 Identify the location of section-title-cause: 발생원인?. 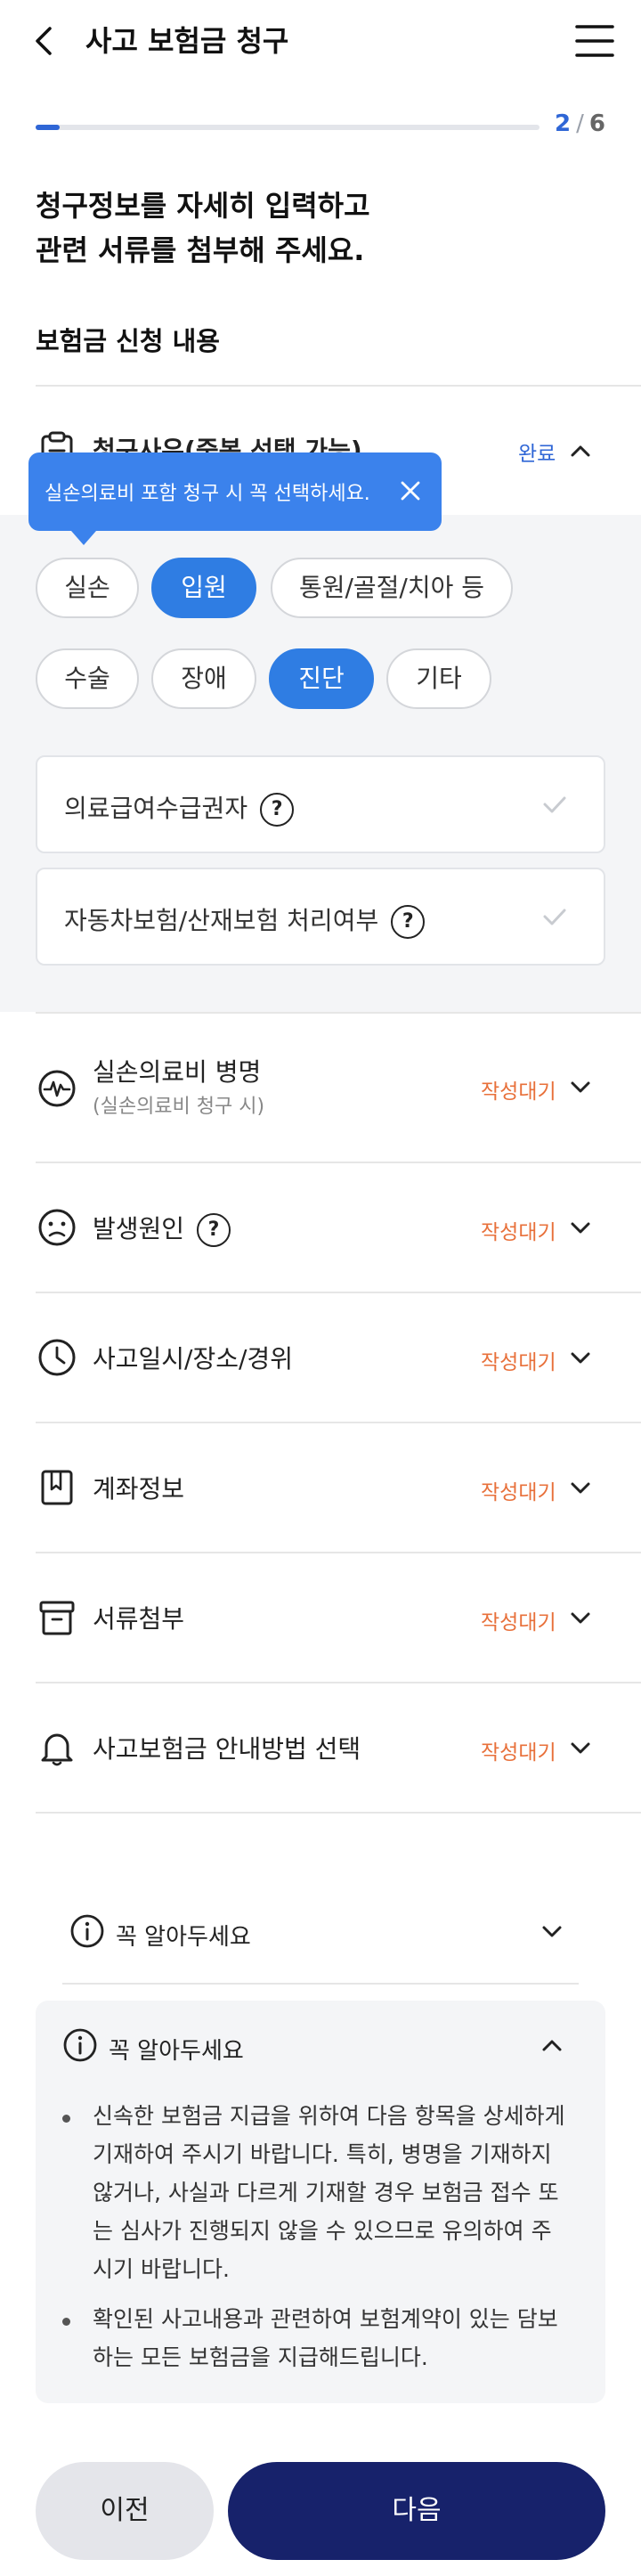
(162, 1228).